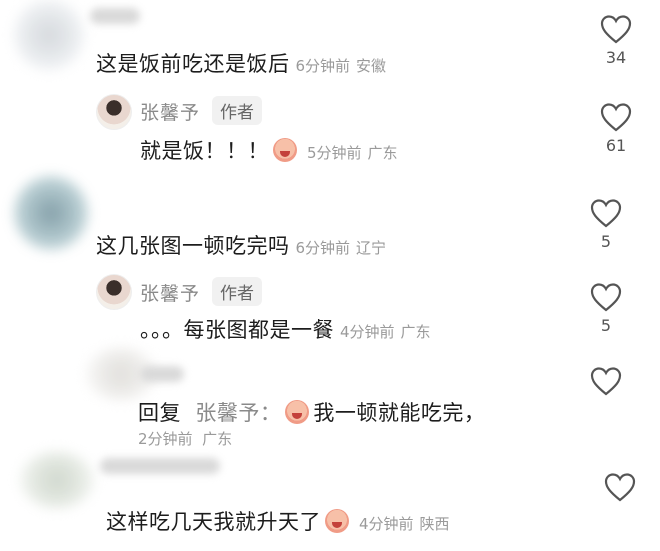 This screenshot has height=551, width=660. What do you see at coordinates (193, 64) in the screenshot?
I see `comment-body: 这是饭前吃还是饭后` at bounding box center [193, 64].